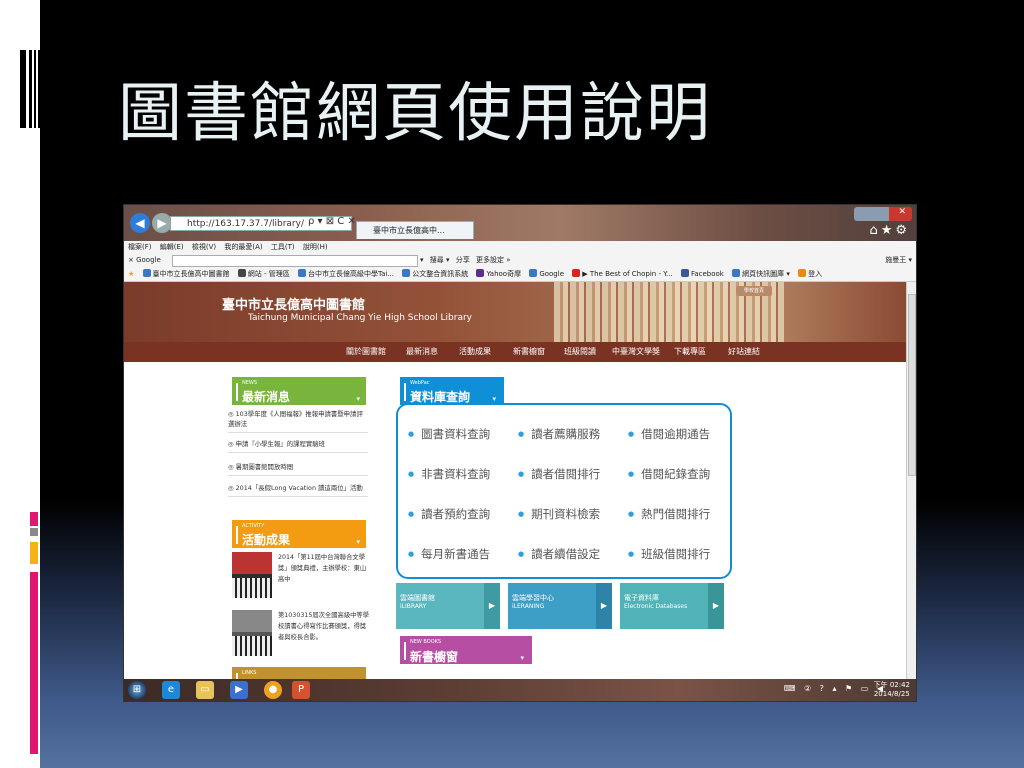  Describe the element at coordinates (669, 554) in the screenshot. I see `link-class-ranking: 班級借閱排行` at that location.